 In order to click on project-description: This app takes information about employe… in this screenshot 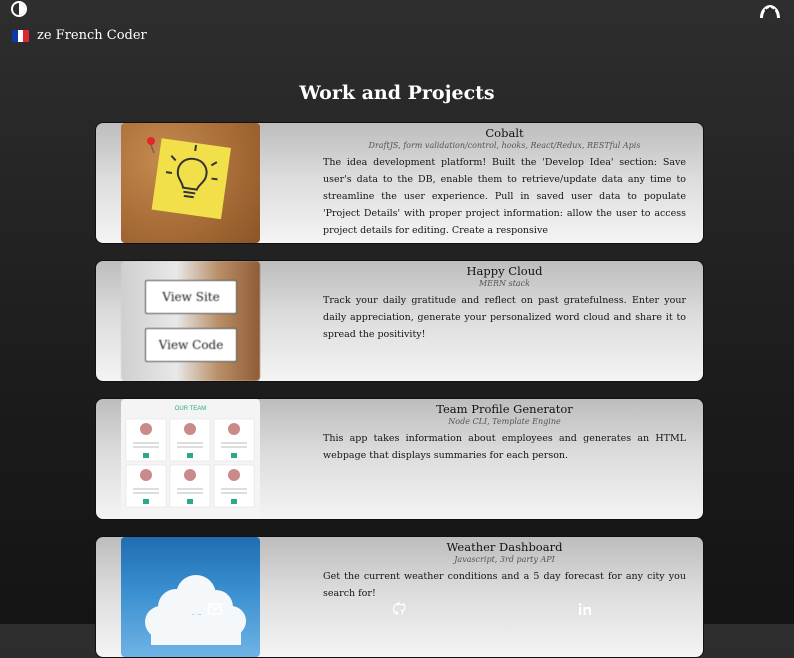, I will do `click(504, 447)`.